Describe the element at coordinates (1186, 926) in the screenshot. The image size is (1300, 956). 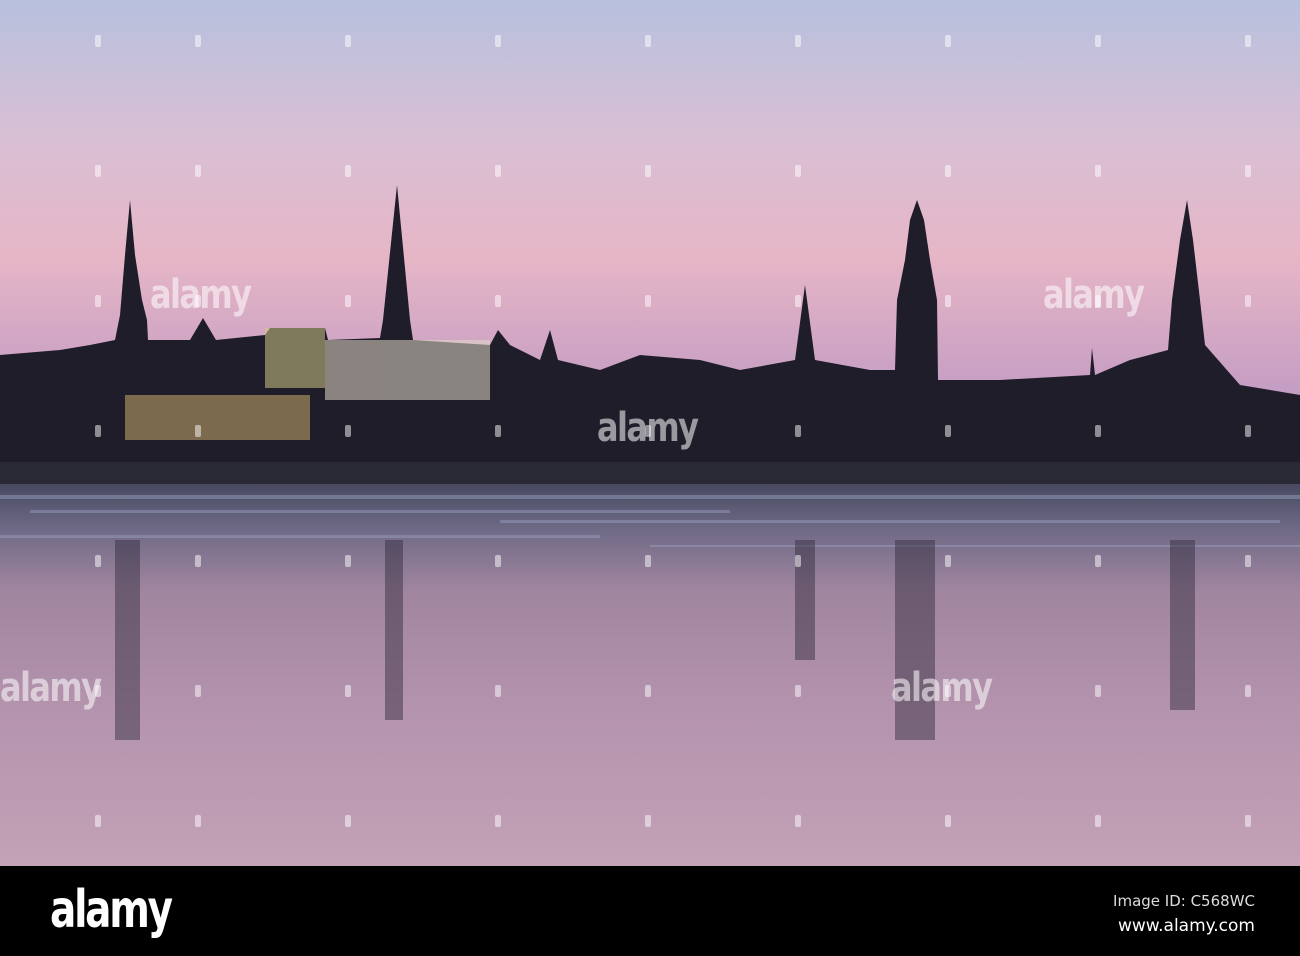
I see `site-url: www.alamy.com` at that location.